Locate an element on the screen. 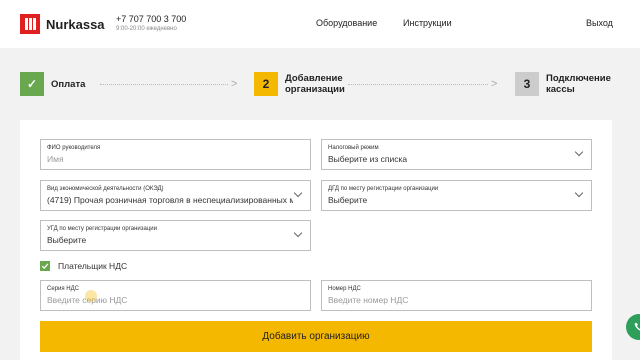 The image size is (640, 360). step-connect-register-label: Подключение кассы is located at coordinates (578, 84).